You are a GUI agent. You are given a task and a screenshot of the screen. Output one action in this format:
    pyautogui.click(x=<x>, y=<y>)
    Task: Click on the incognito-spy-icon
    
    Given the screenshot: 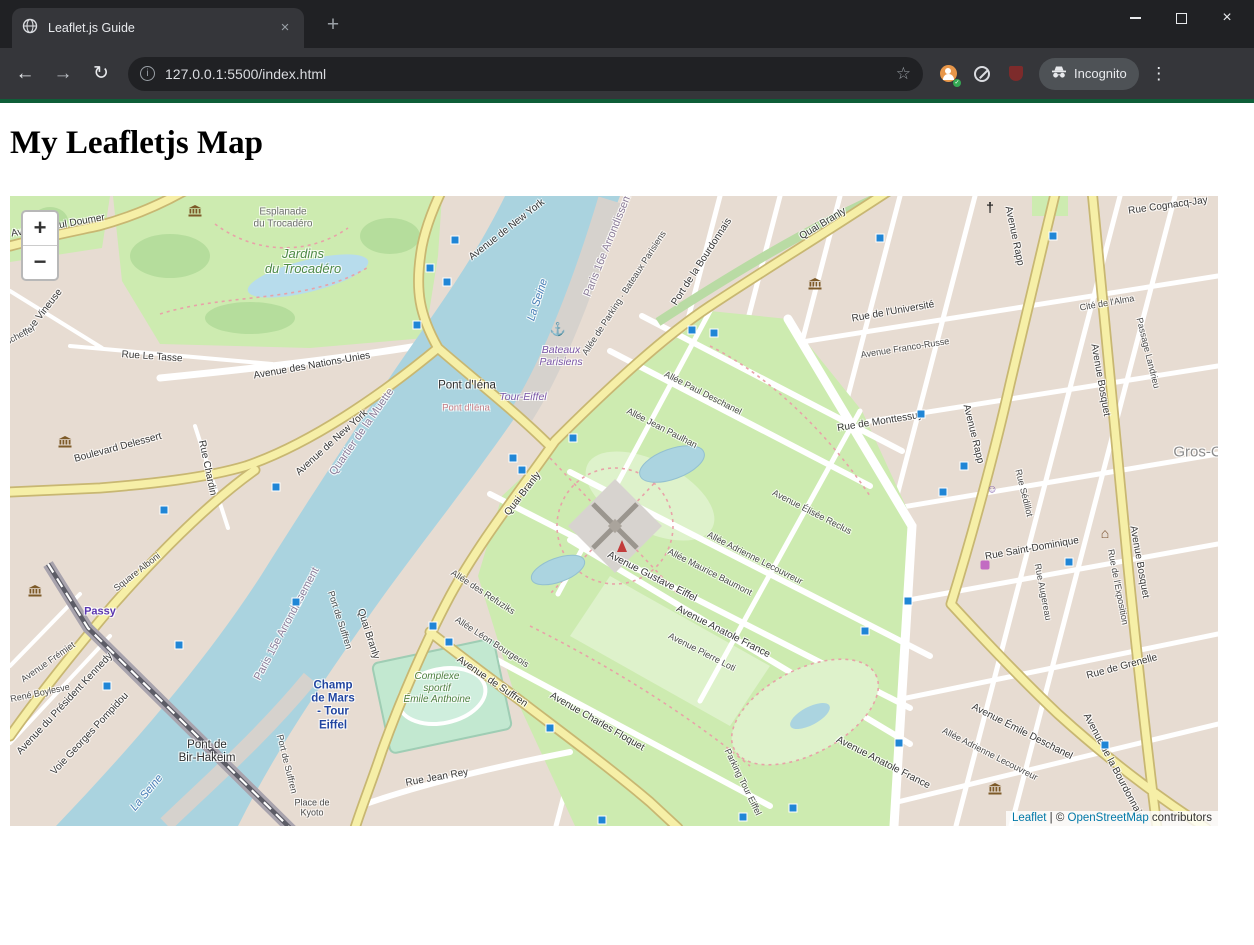 What is the action you would take?
    pyautogui.click(x=1059, y=73)
    